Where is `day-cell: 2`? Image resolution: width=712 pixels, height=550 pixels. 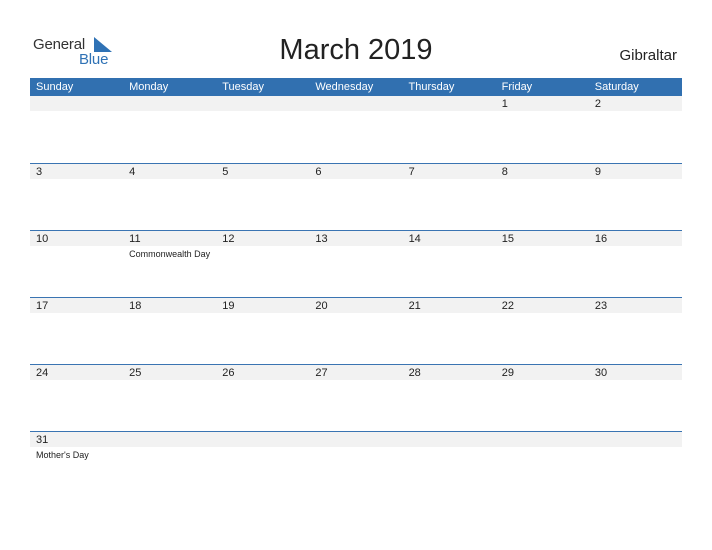
day-cell: 2 is located at coordinates (635, 129).